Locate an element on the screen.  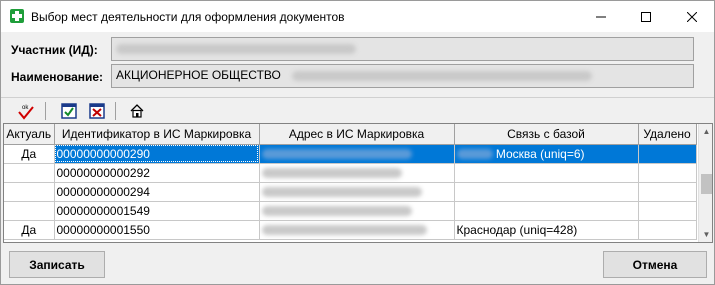
redacted-name is located at coordinates (442, 75).